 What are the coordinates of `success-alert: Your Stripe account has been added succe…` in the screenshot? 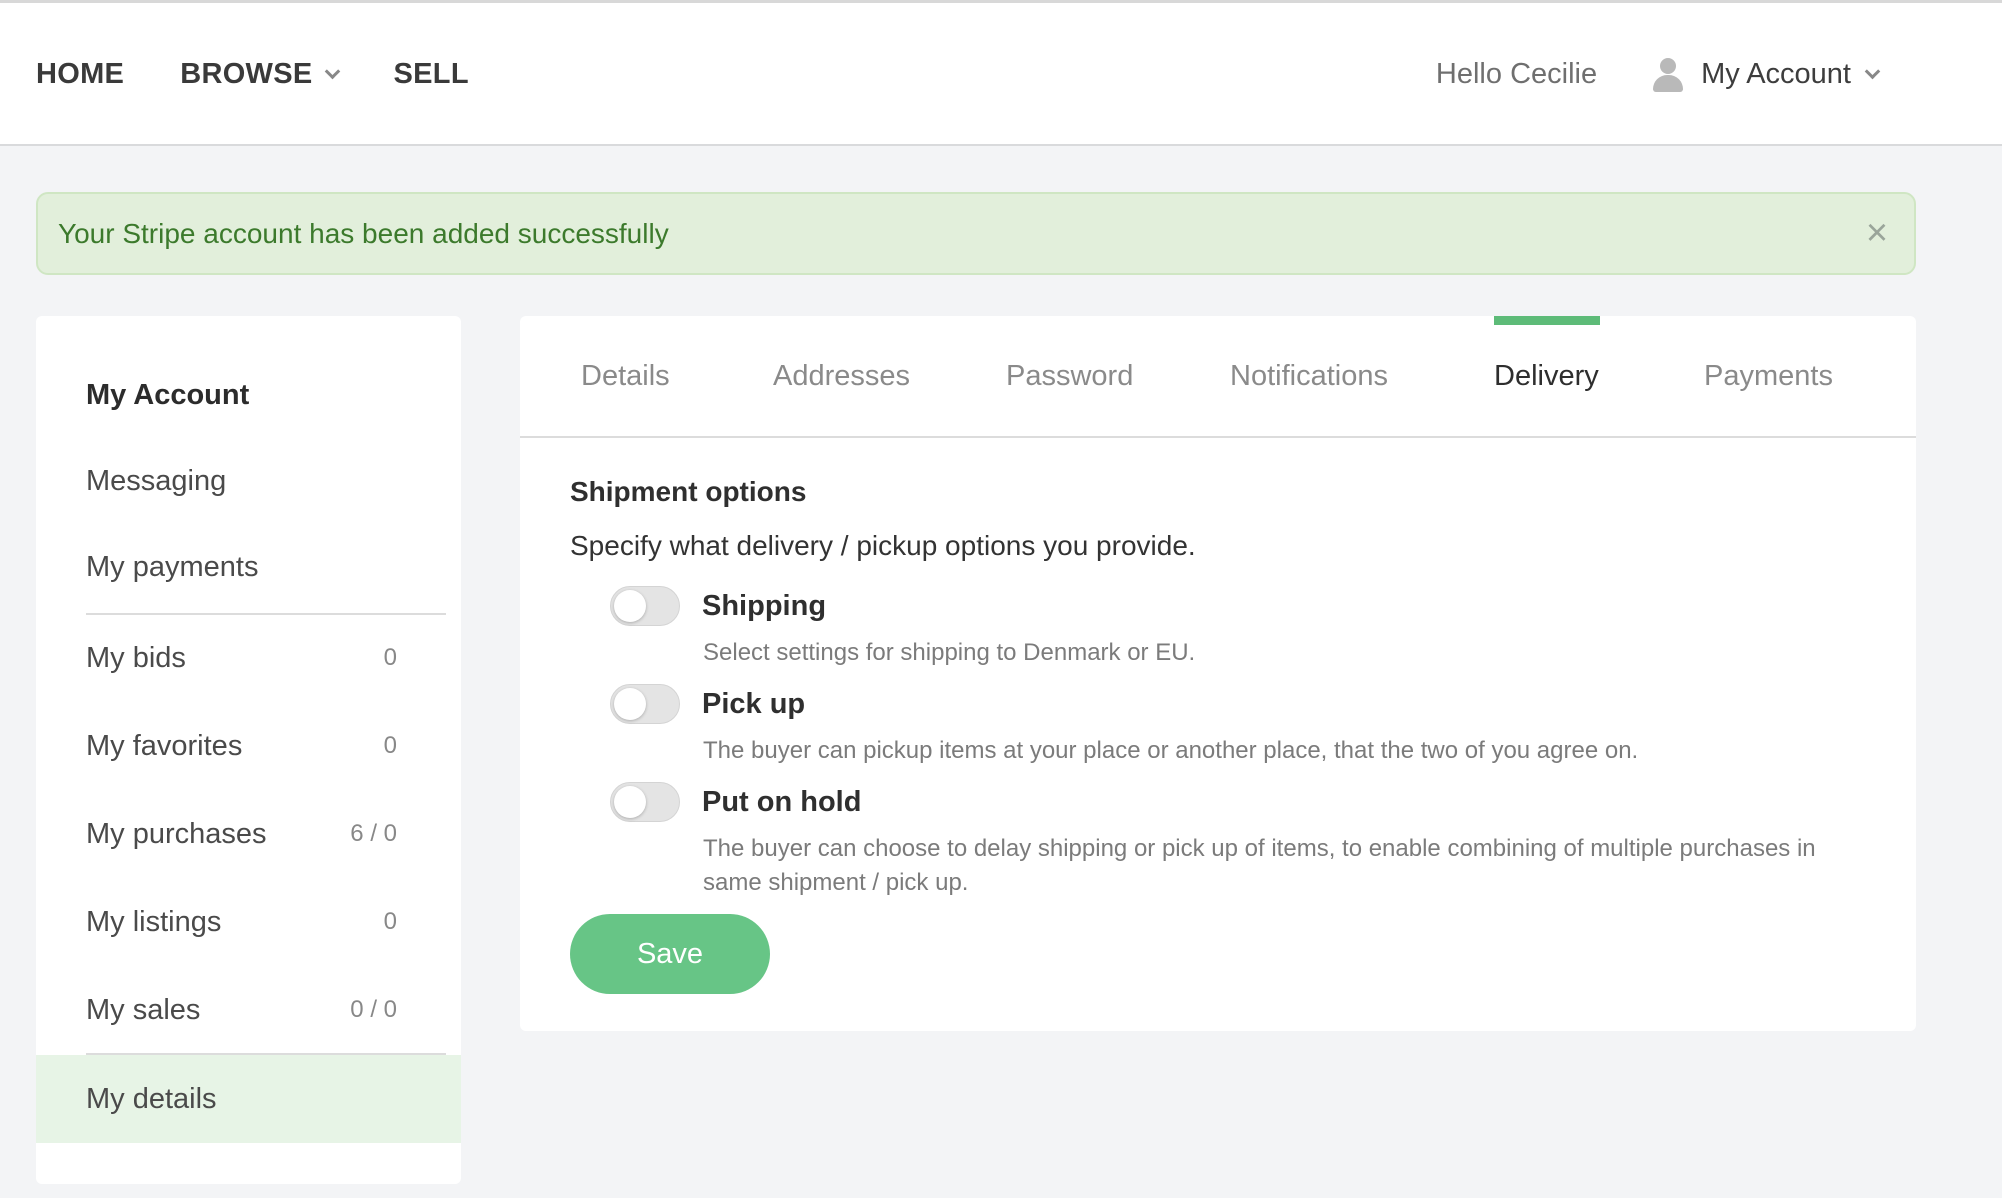 It's located at (976, 233).